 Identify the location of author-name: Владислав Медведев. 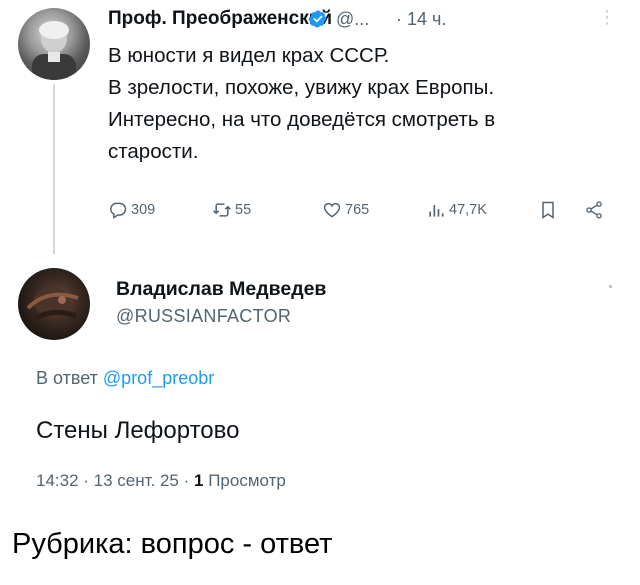
(221, 289).